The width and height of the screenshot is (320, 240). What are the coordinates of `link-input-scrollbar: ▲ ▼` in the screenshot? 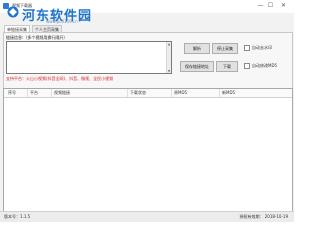 It's located at (168, 57).